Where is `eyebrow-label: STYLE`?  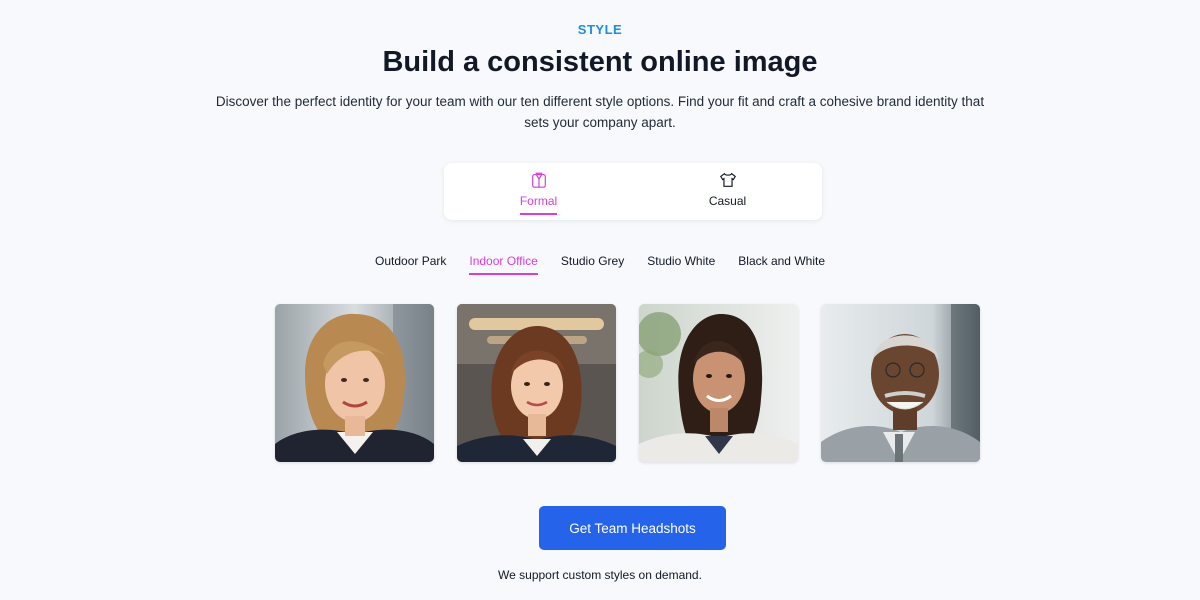 eyebrow-label: STYLE is located at coordinates (600, 29).